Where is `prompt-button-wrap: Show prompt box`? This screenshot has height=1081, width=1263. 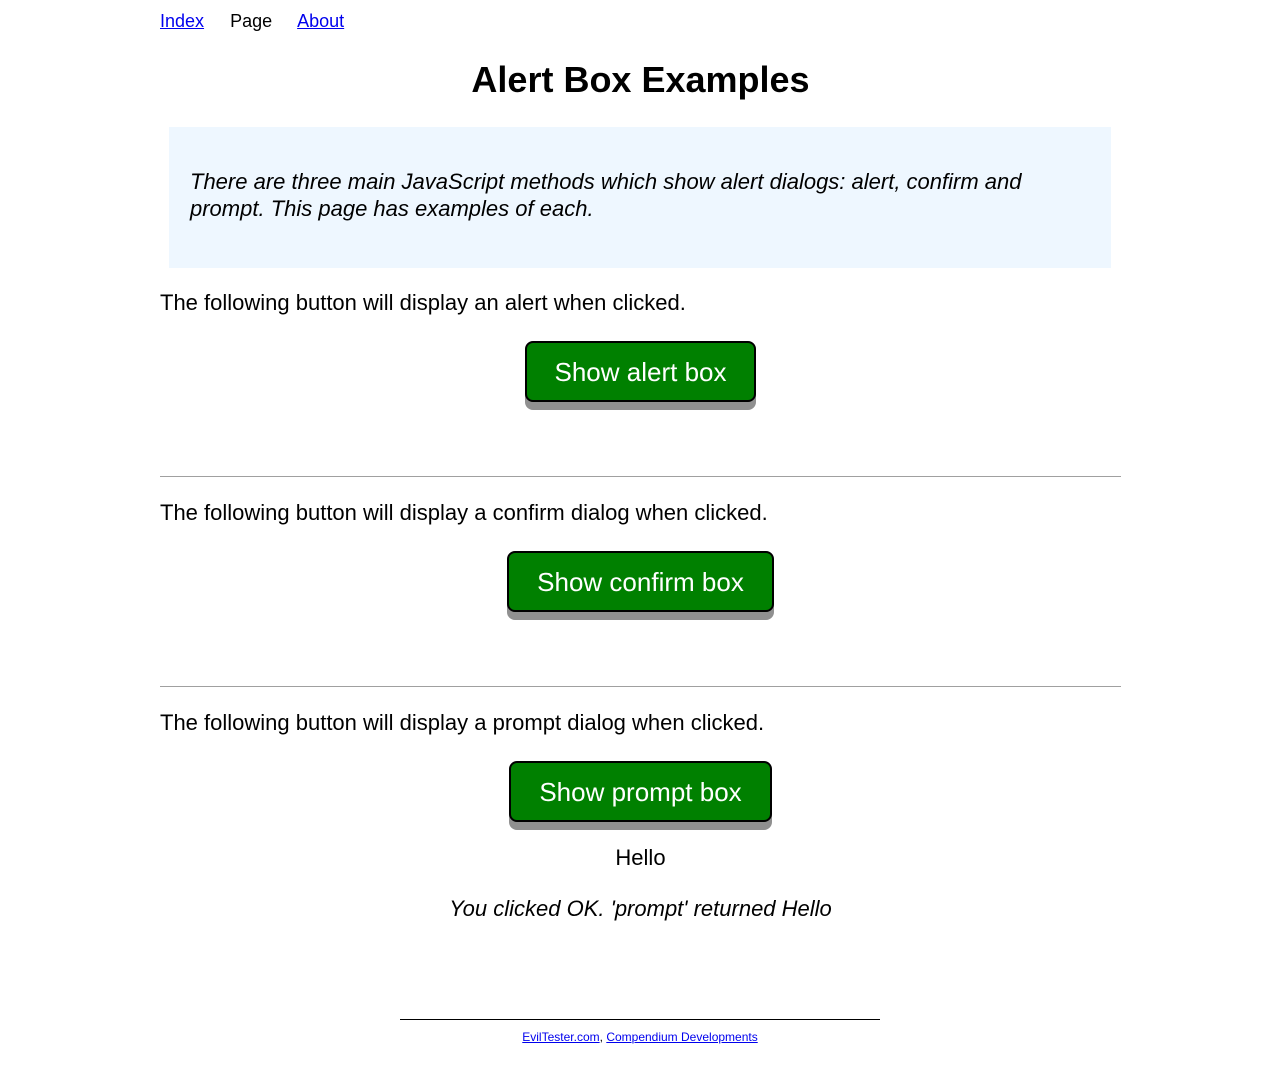
prompt-button-wrap: Show prompt box is located at coordinates (640, 791).